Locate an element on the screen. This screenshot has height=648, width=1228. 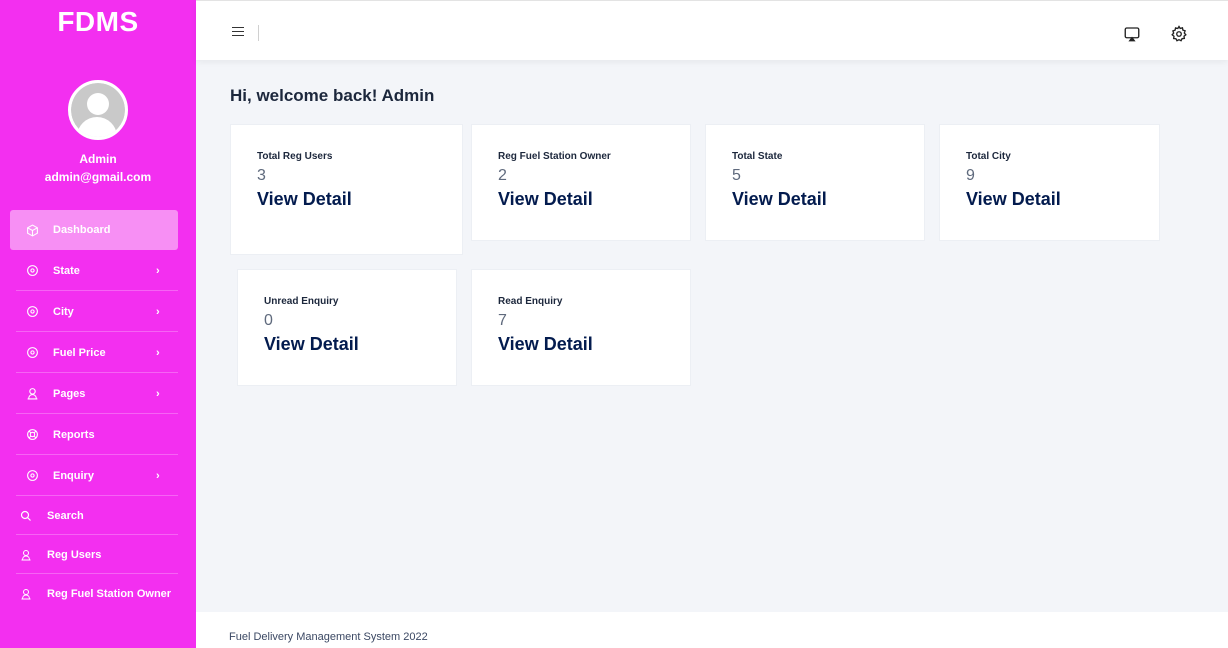
sidebar-item-reg-fuel-station-owner: Reg Fuel Station Owner is located at coordinates (98, 593).